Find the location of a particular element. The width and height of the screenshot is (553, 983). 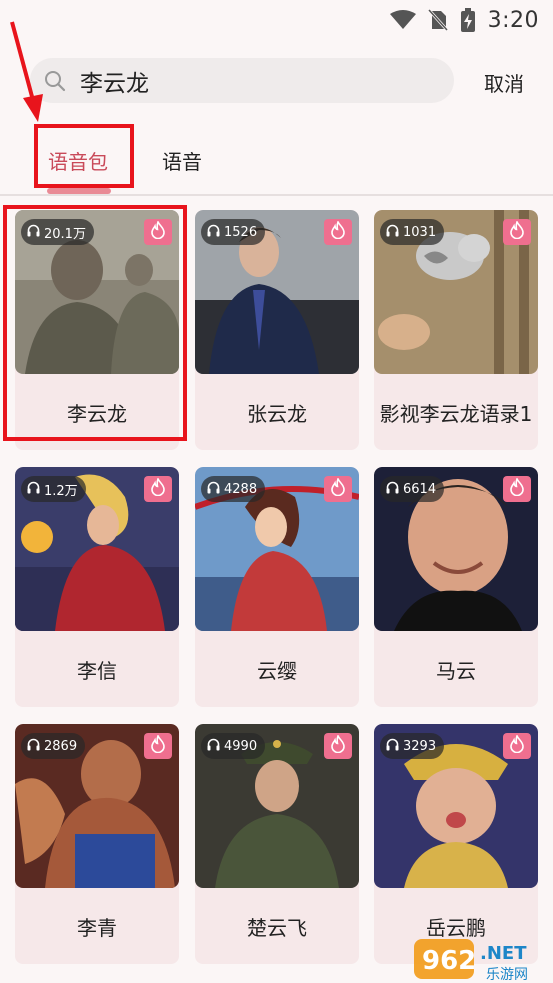

play-count-badge: 4990 is located at coordinates (233, 746).